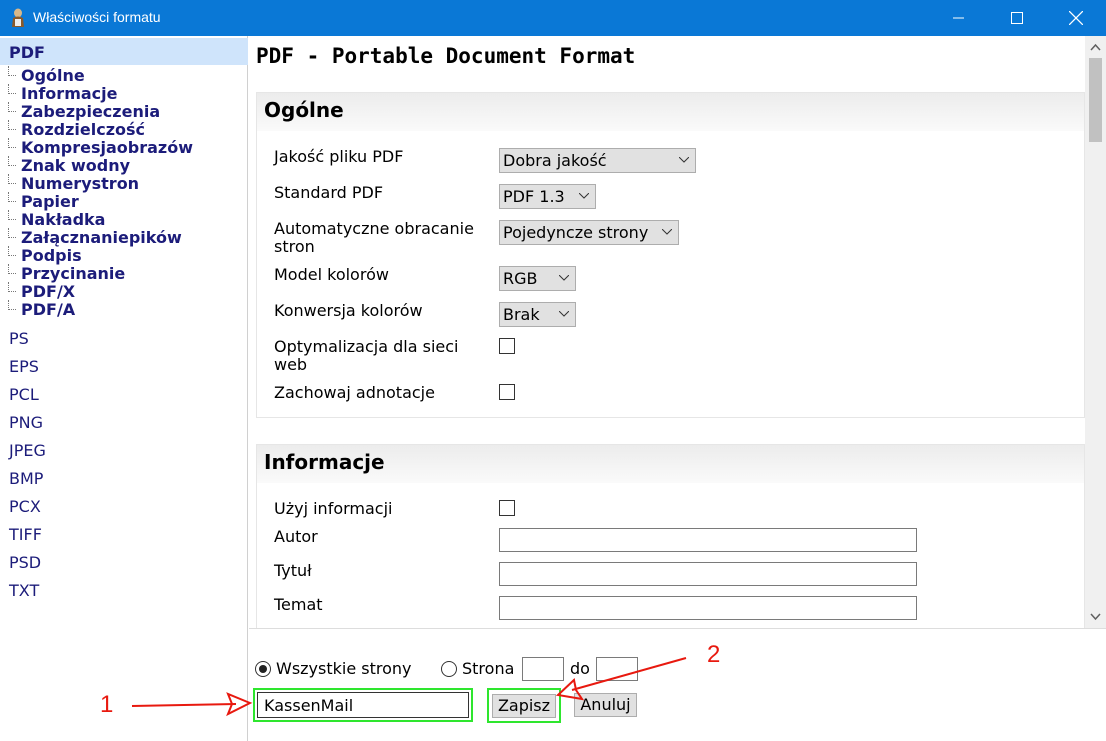 This screenshot has width=1106, height=741. What do you see at coordinates (714, 654) in the screenshot?
I see `annotation-marker-2: 2` at bounding box center [714, 654].